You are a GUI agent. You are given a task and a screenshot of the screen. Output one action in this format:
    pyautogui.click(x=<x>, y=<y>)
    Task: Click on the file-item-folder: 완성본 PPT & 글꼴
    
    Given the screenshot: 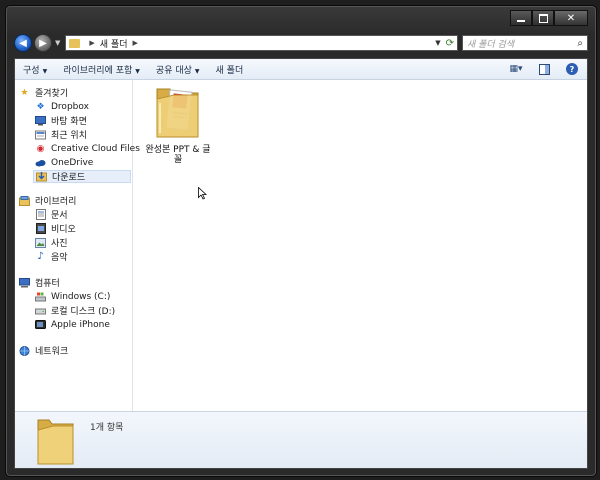 What is the action you would take?
    pyautogui.click(x=178, y=124)
    